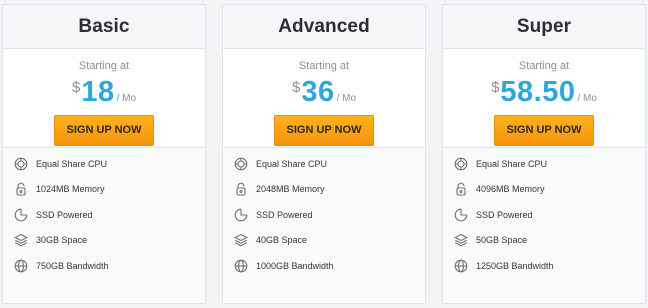  I want to click on feature-item-space: 50GB Space, so click(544, 241).